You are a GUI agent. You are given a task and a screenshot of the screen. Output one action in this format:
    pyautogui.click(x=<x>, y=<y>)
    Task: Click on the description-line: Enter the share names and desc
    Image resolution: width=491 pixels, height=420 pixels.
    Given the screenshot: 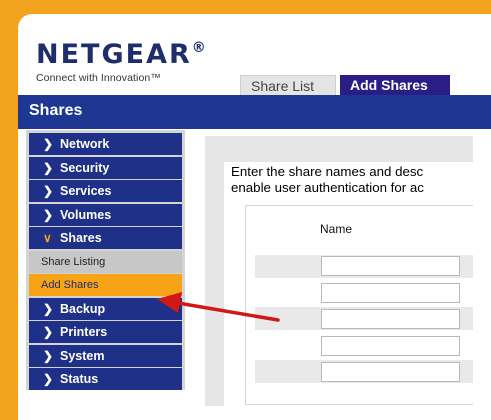 What is the action you would take?
    pyautogui.click(x=327, y=171)
    